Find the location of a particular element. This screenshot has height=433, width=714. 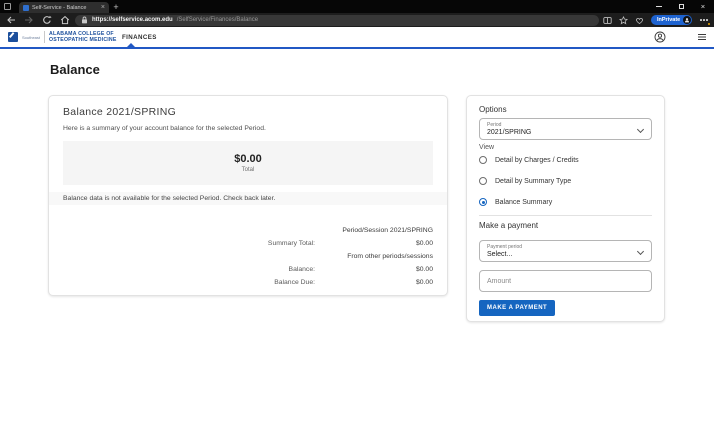

split-screen-button is located at coordinates (607, 20).